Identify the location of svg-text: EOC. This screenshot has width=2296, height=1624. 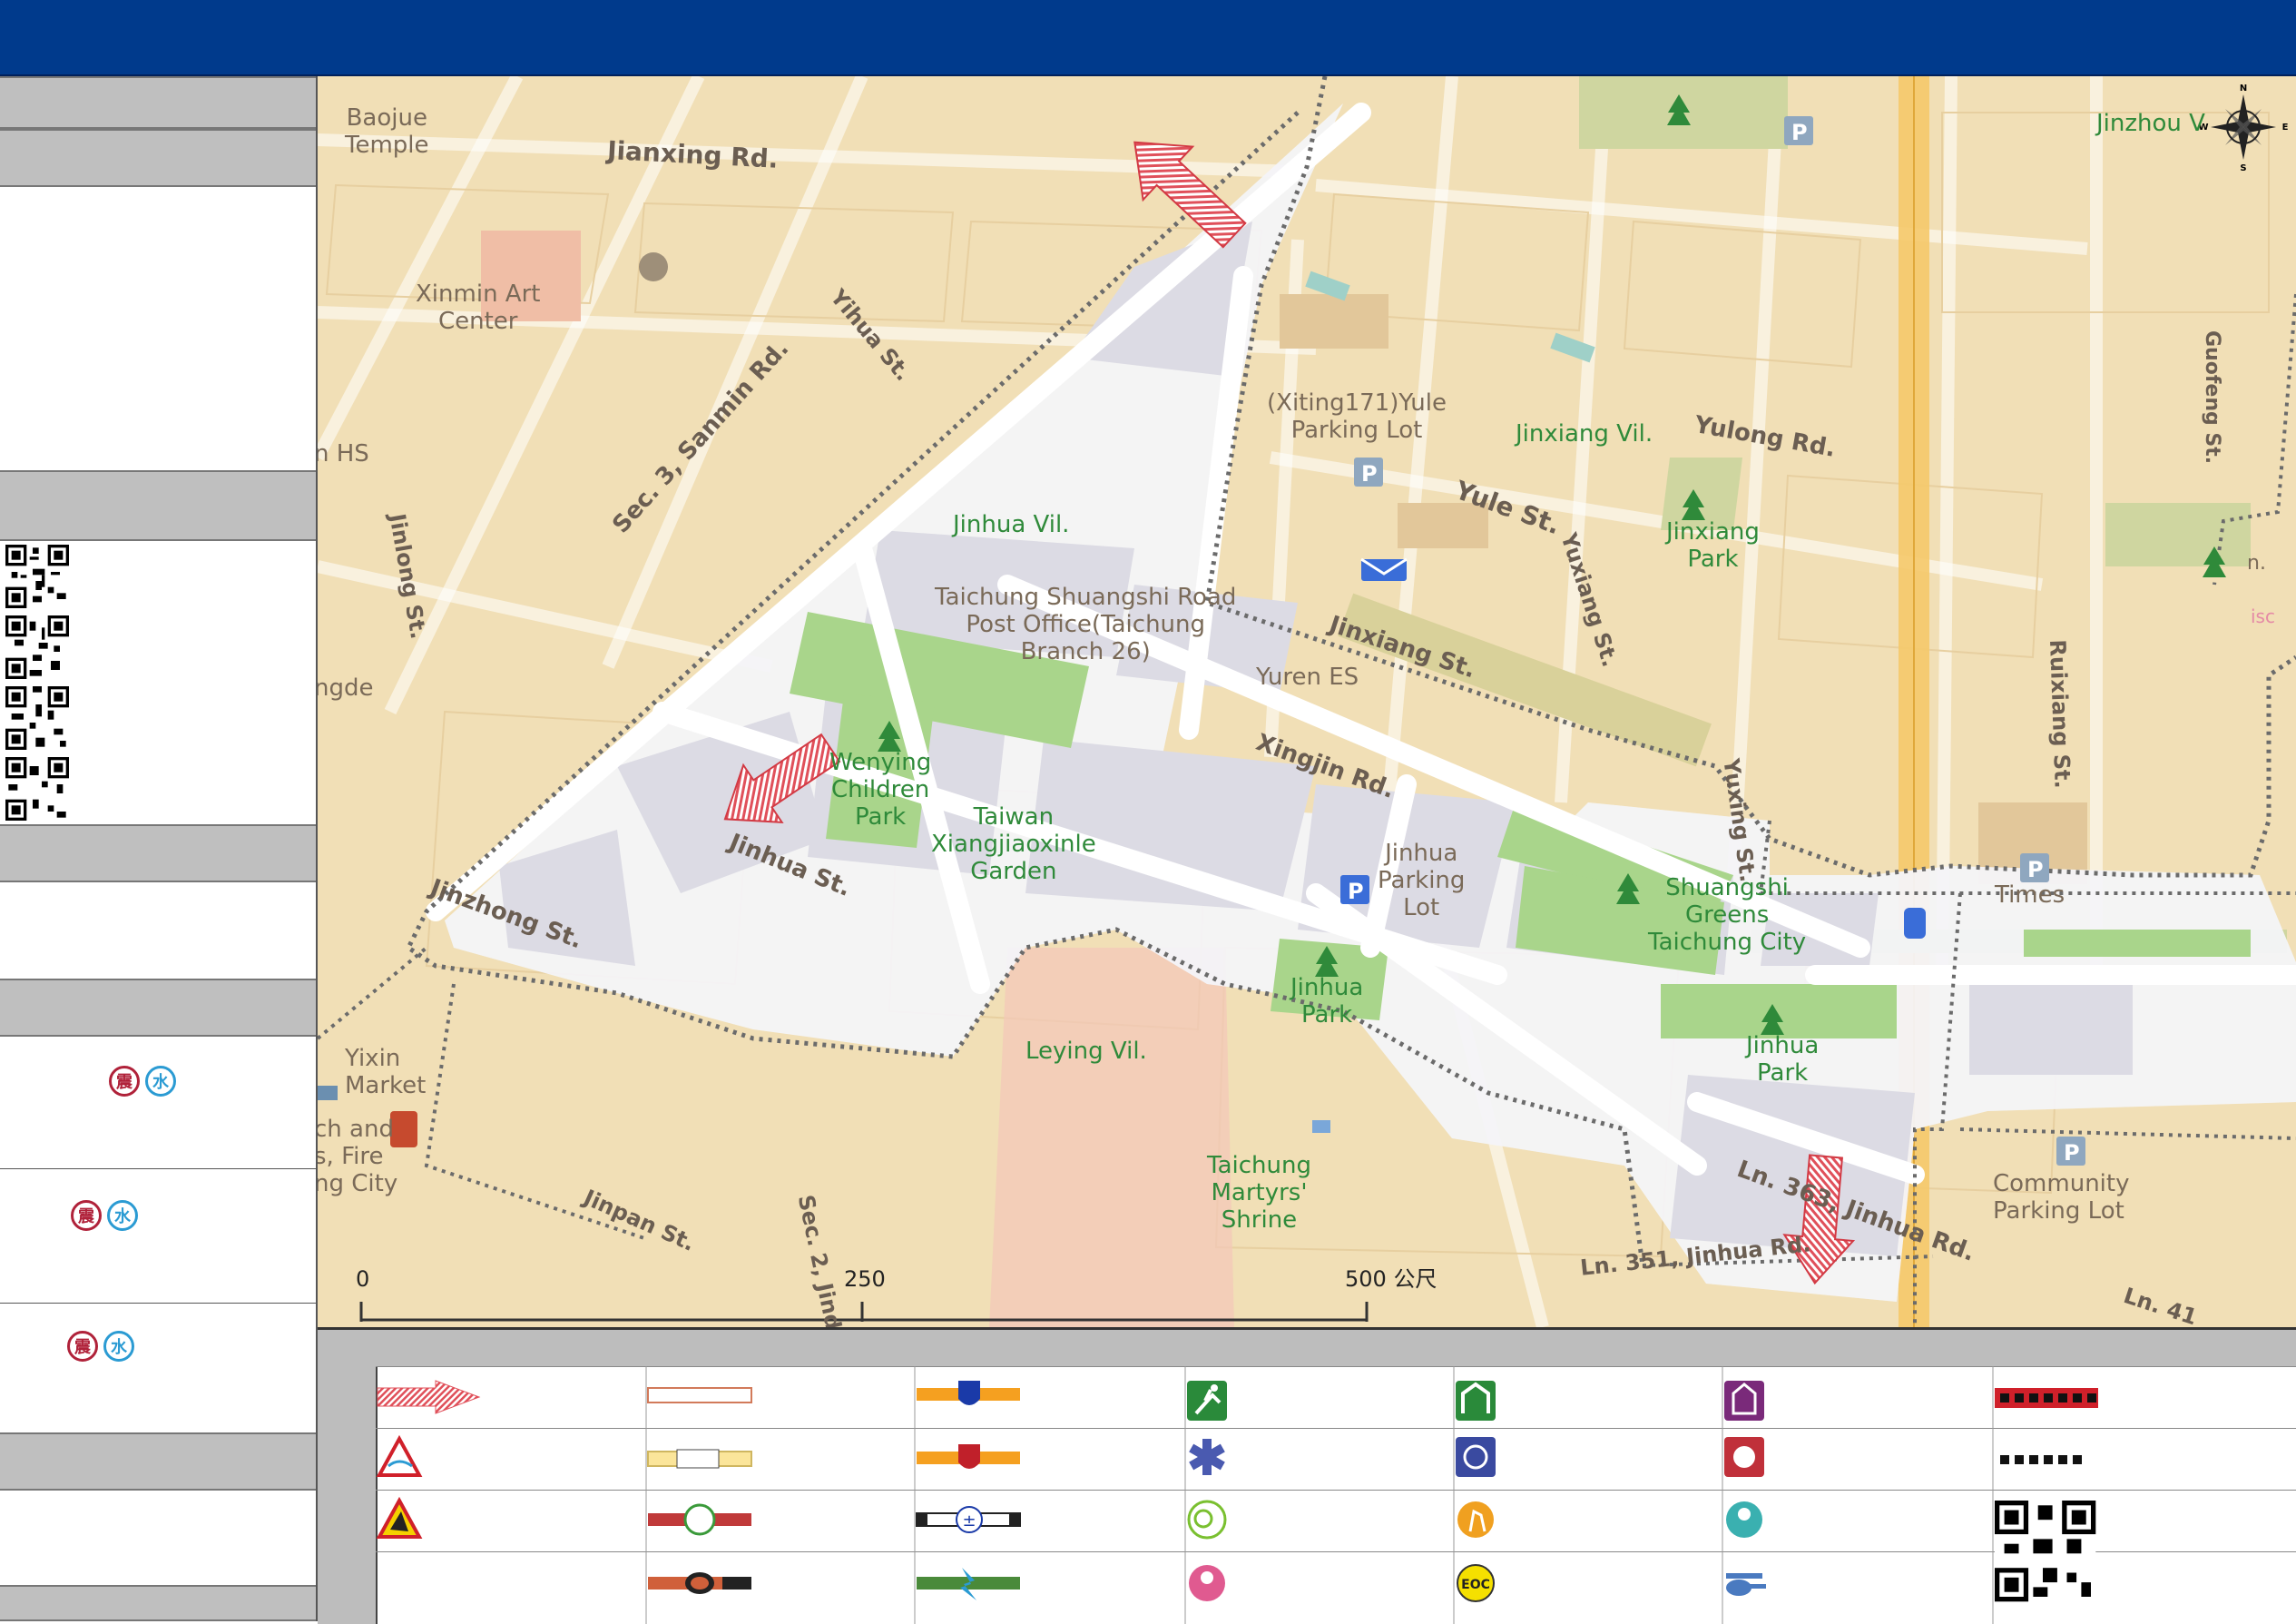
(1475, 1585).